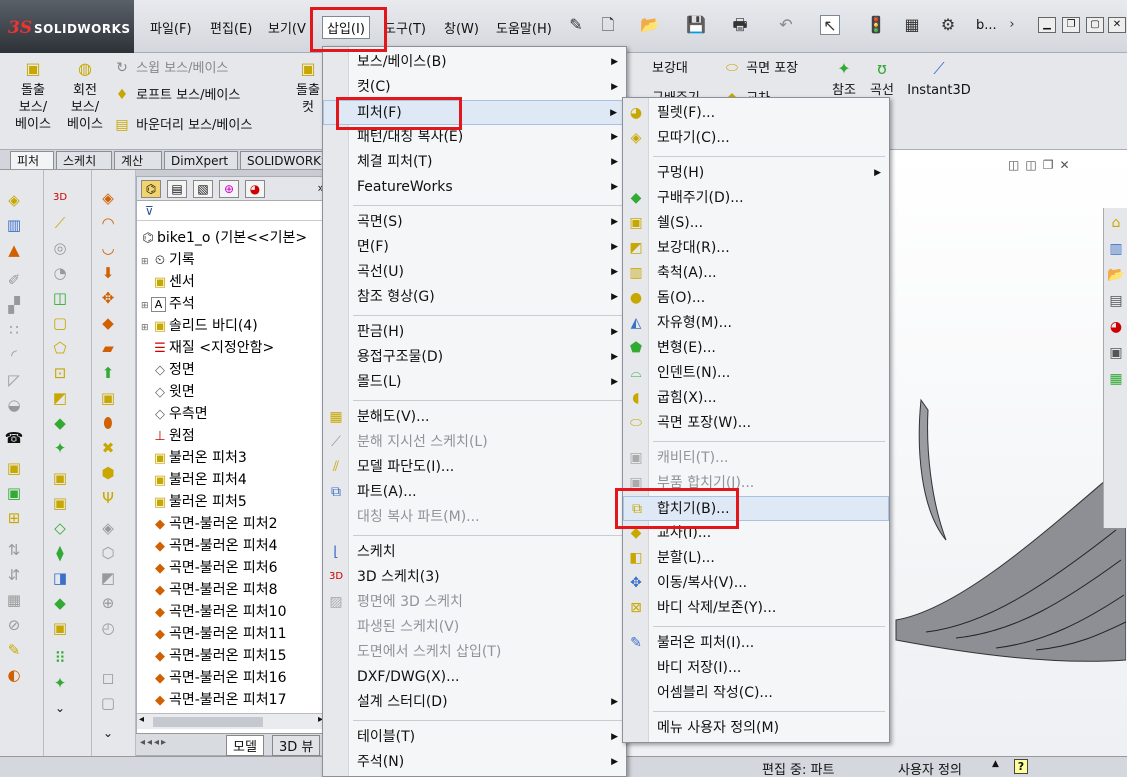  Describe the element at coordinates (1067, 165) in the screenshot. I see `close-view-icon: ✕` at that location.